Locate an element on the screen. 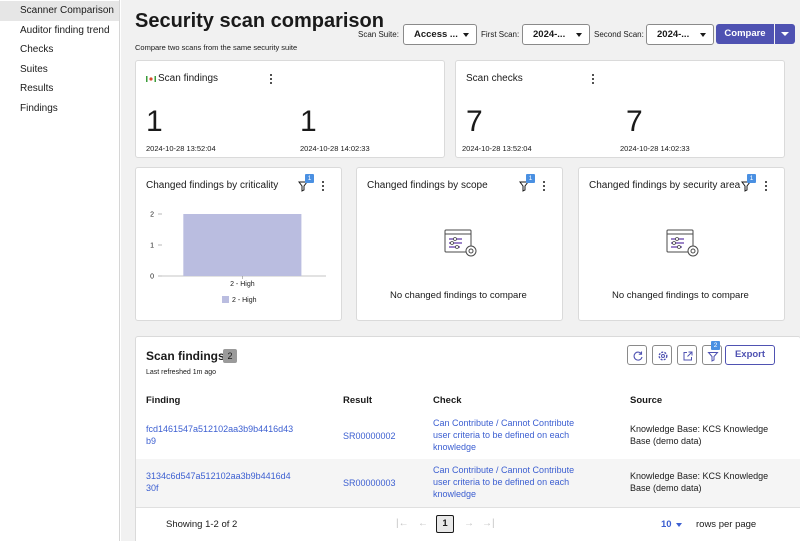  column-header-result: Result is located at coordinates (357, 400).